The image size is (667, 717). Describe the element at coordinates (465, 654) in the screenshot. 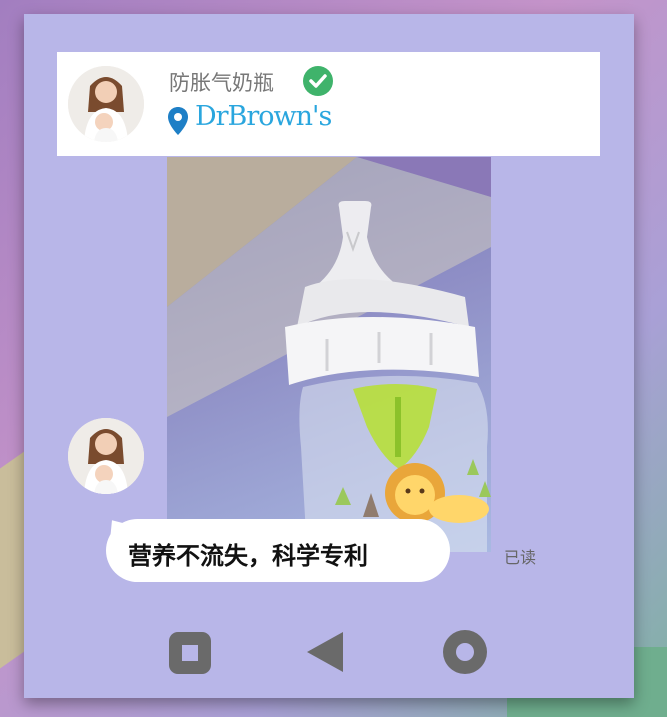

I see `home-circle-icon` at that location.